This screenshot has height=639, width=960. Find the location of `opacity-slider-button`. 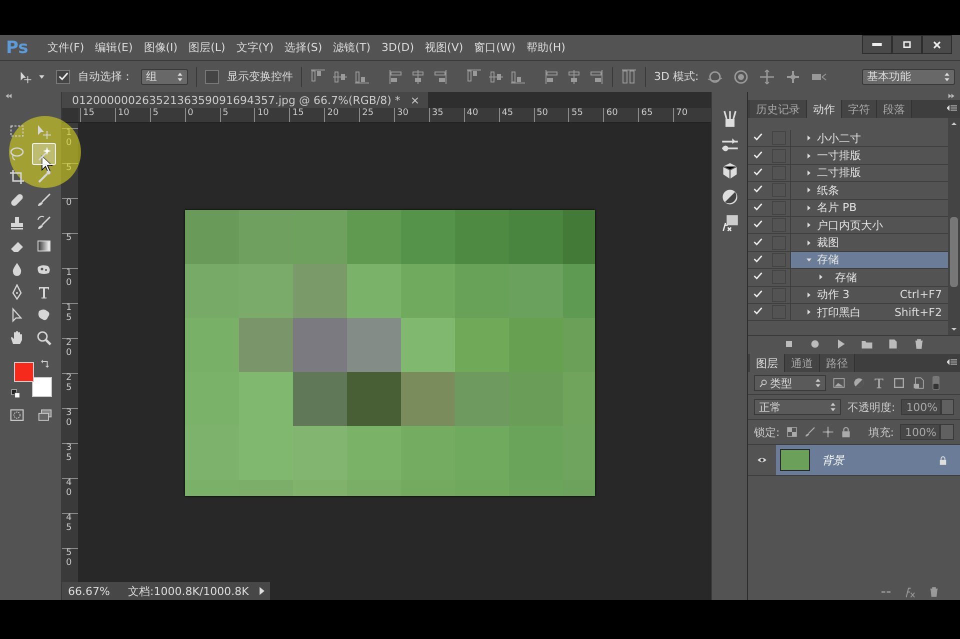

opacity-slider-button is located at coordinates (947, 407).